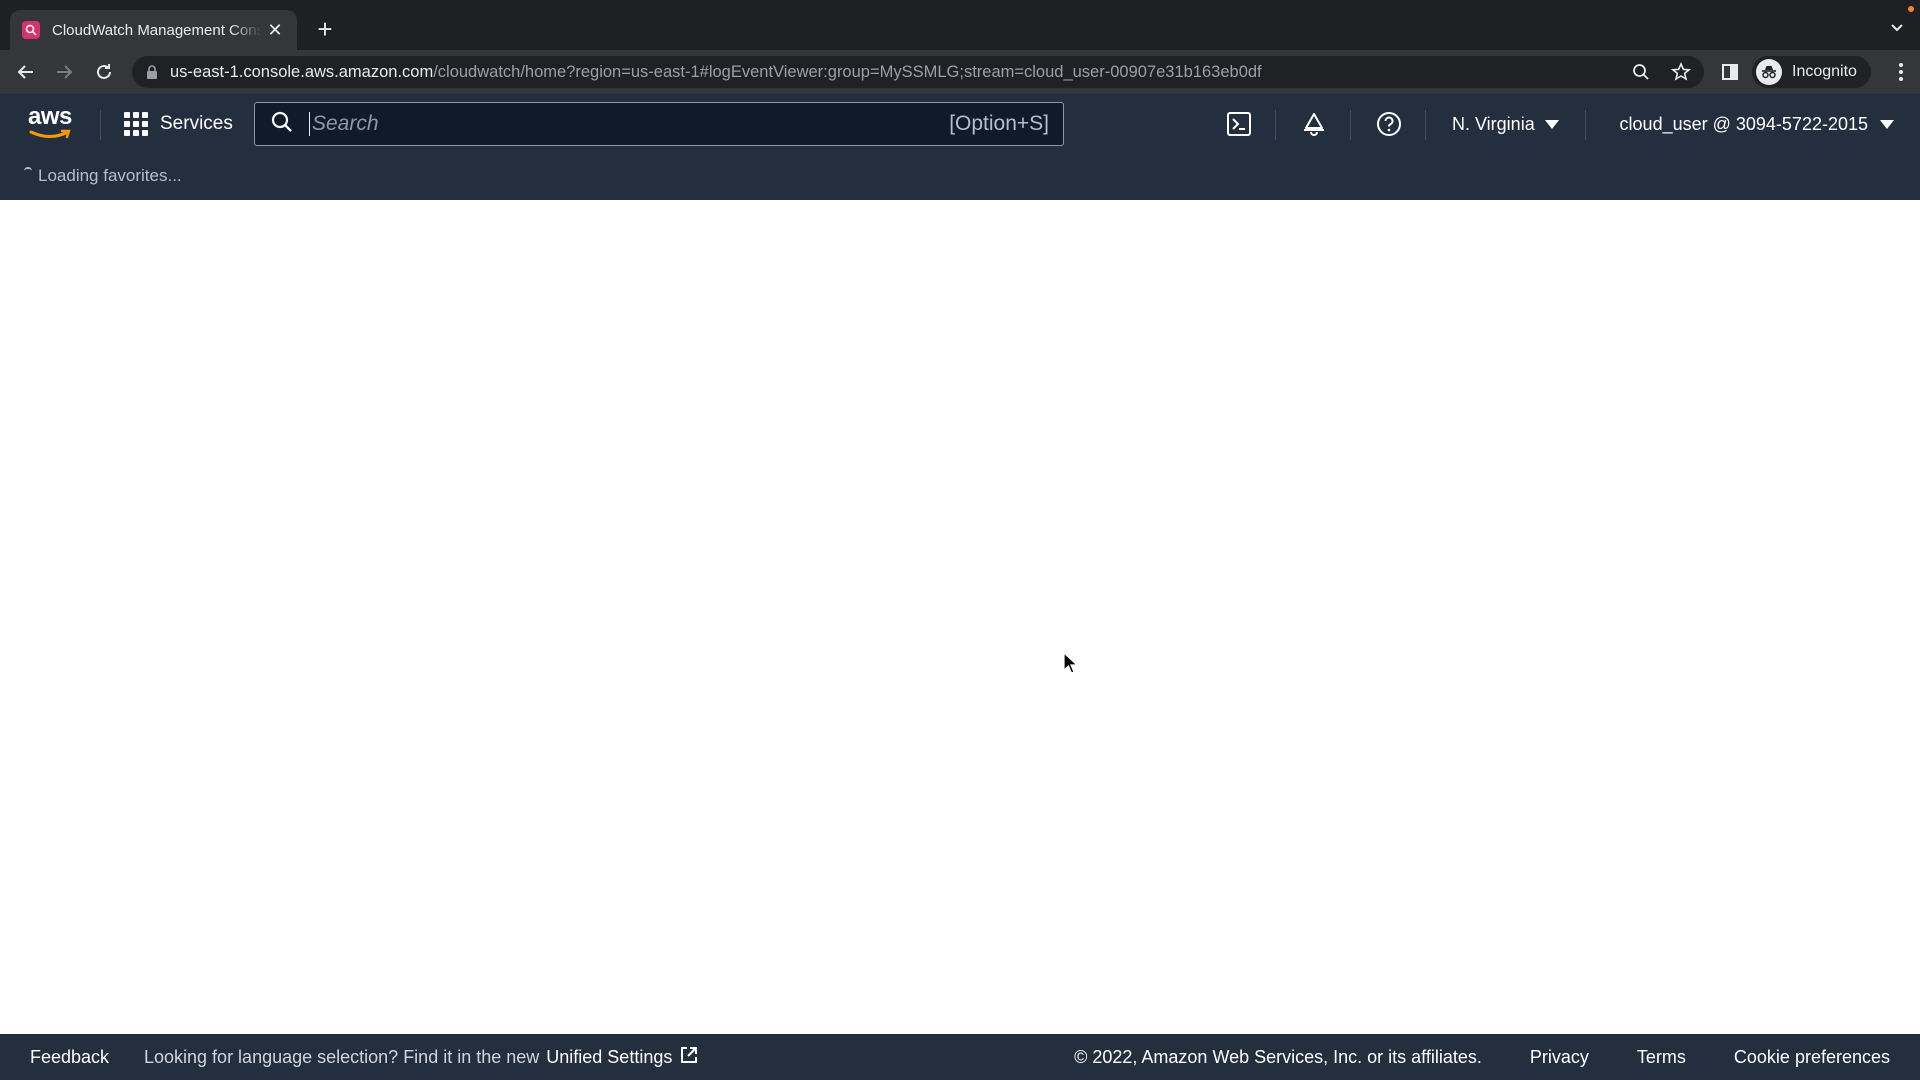 This screenshot has width=1920, height=1080. Describe the element at coordinates (282, 124) in the screenshot. I see `search-icon` at that location.